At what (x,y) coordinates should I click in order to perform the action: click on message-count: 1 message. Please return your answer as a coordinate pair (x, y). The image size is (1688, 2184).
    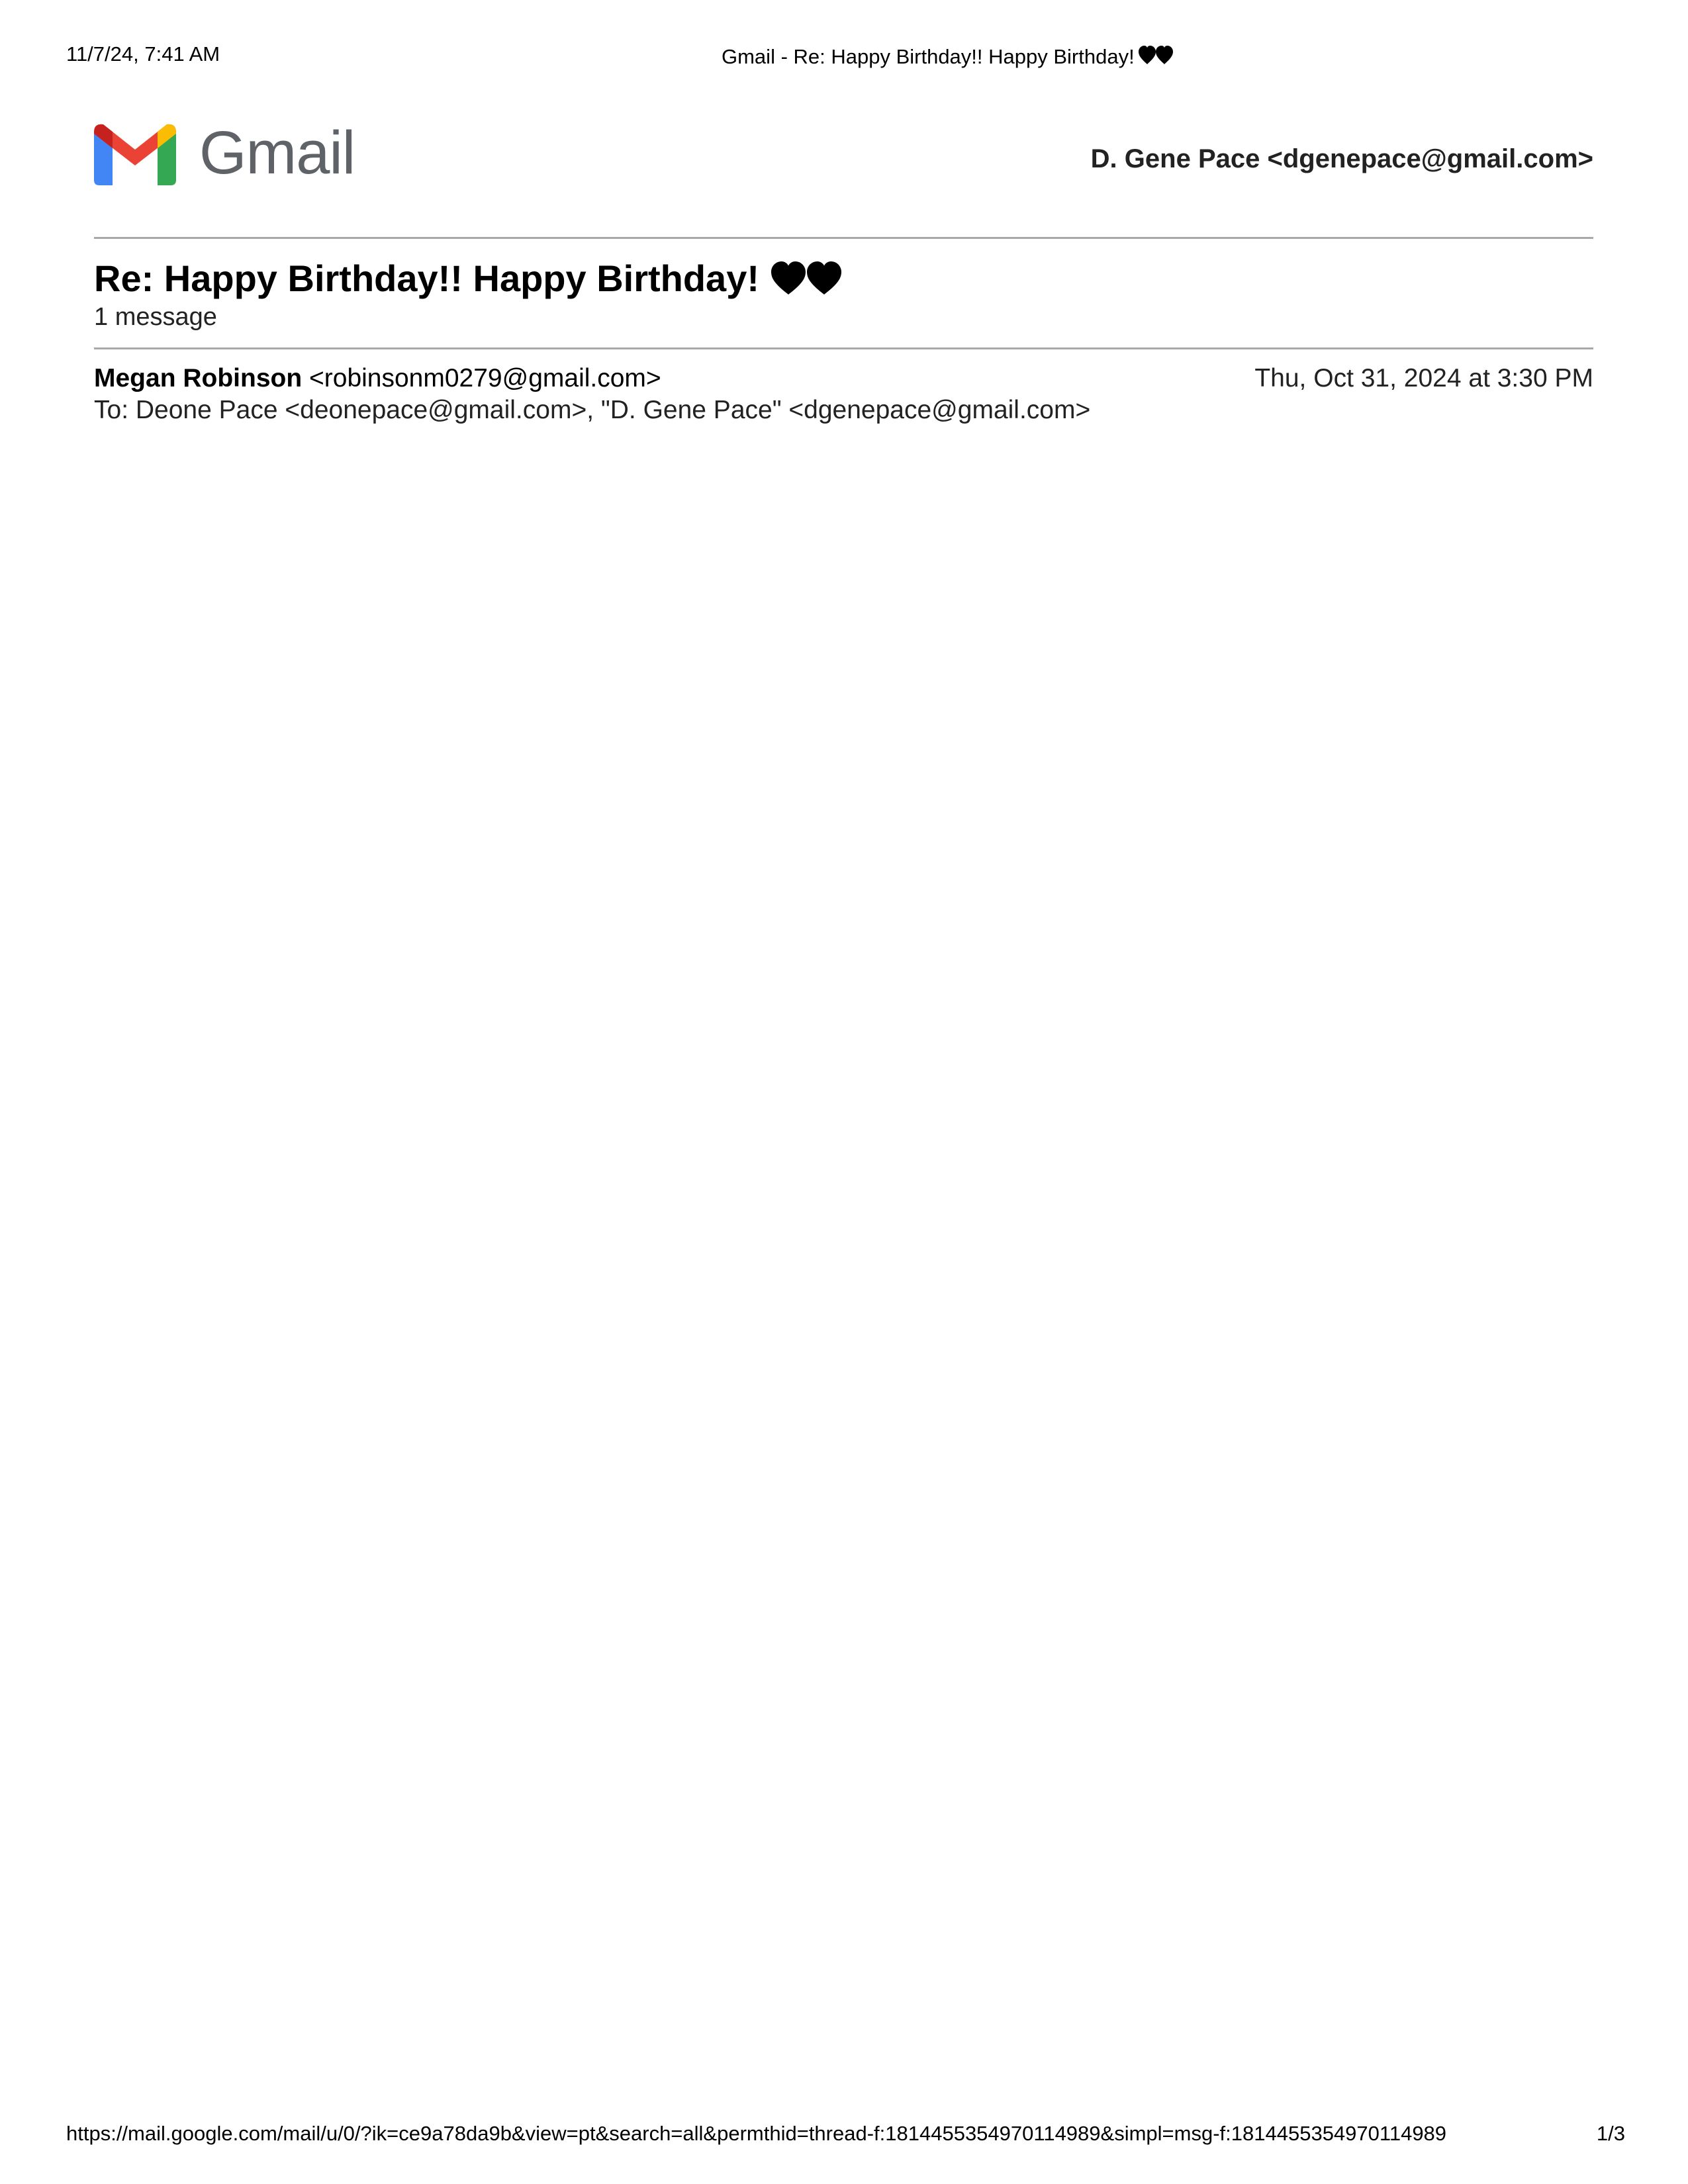
    Looking at the image, I should click on (155, 317).